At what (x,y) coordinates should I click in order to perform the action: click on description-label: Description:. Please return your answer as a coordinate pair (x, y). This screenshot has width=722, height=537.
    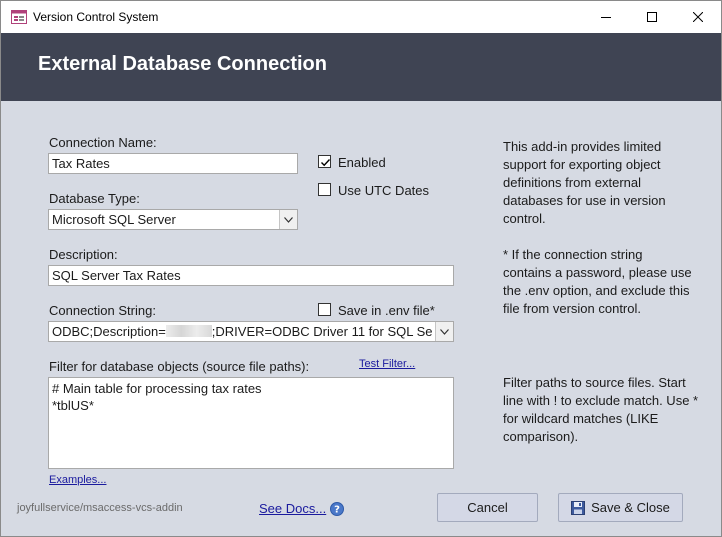
    Looking at the image, I should click on (83, 254).